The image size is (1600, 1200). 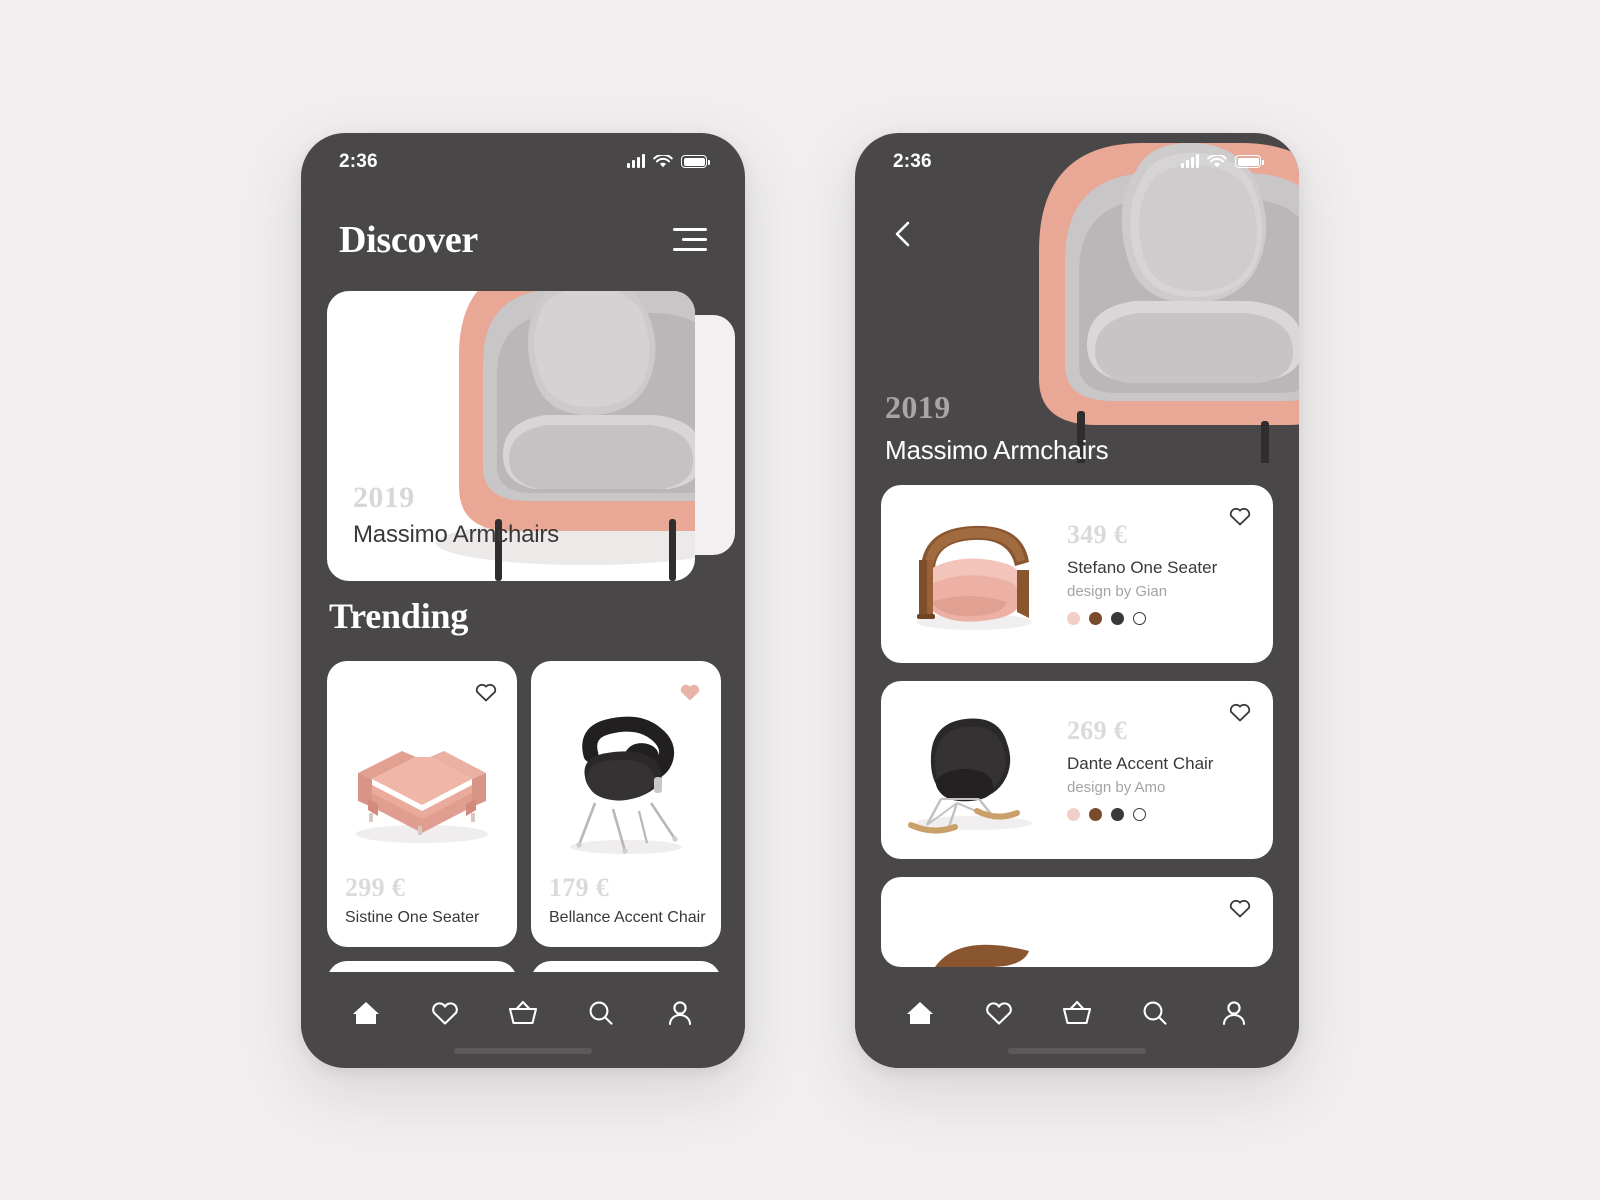 What do you see at coordinates (456, 514) in the screenshot?
I see `hero-caption: 2019 Massimo Armchairs` at bounding box center [456, 514].